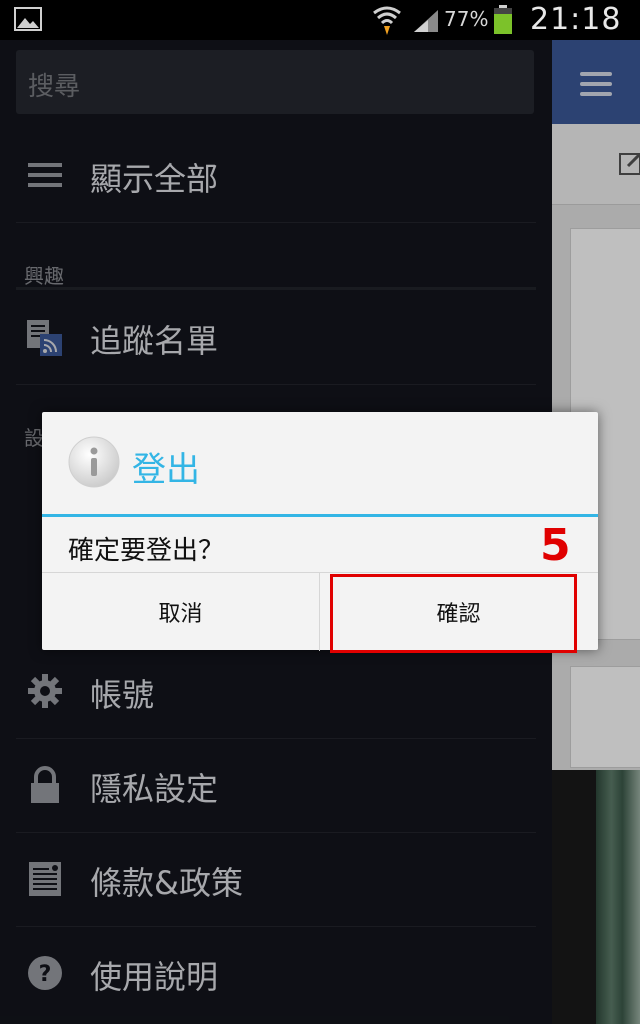  Describe the element at coordinates (387, 20) in the screenshot. I see `wifi-icon` at that location.